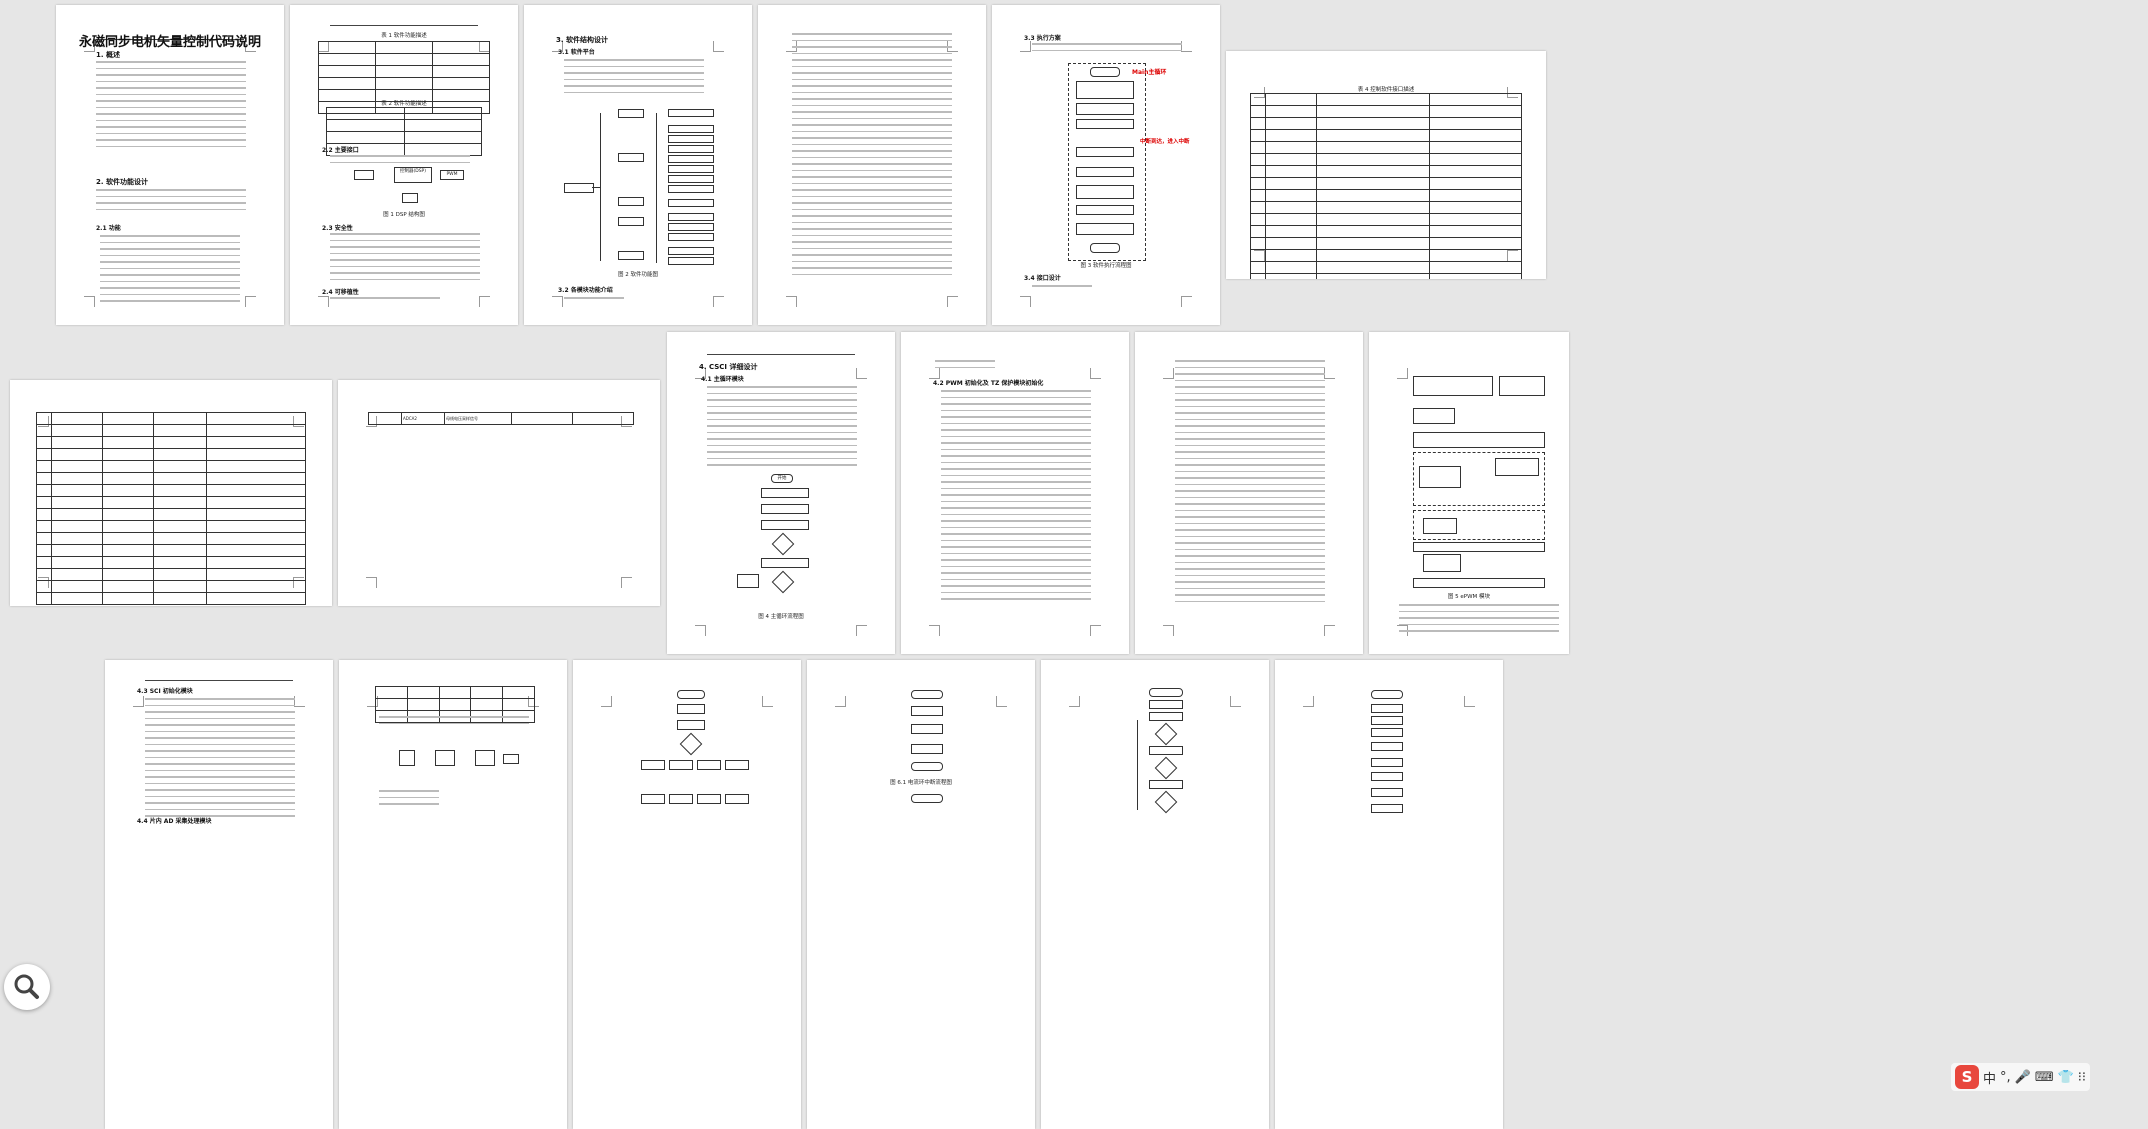 This screenshot has width=2148, height=1129. Describe the element at coordinates (579, 188) in the screenshot. I see `tree-root-box` at that location.